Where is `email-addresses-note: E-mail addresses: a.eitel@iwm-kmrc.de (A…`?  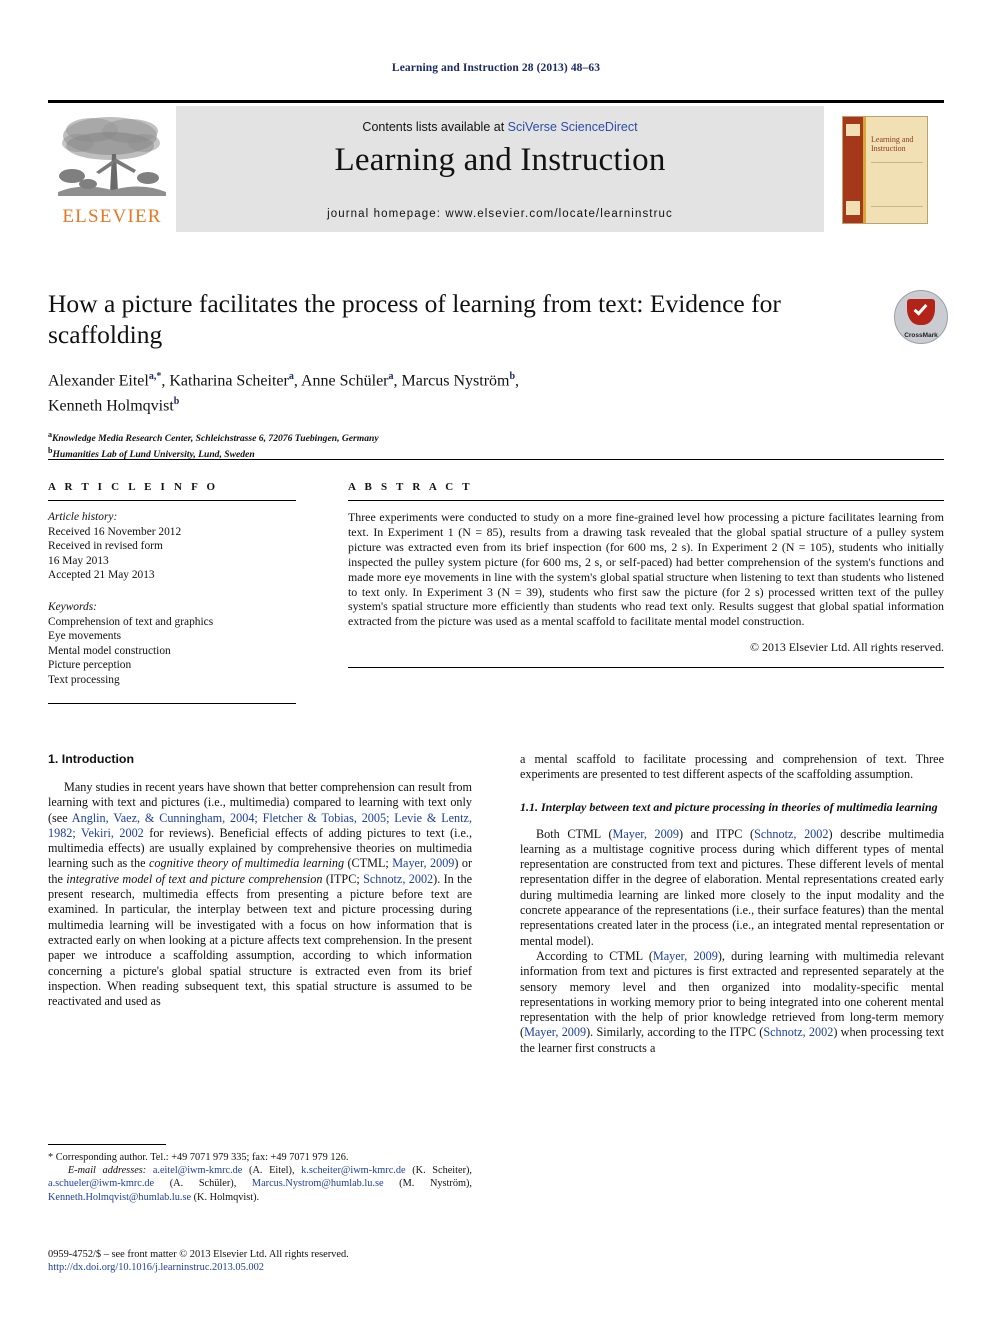
email-addresses-note: E-mail addresses: a.eitel@iwm-kmrc.de (A… is located at coordinates (260, 1184).